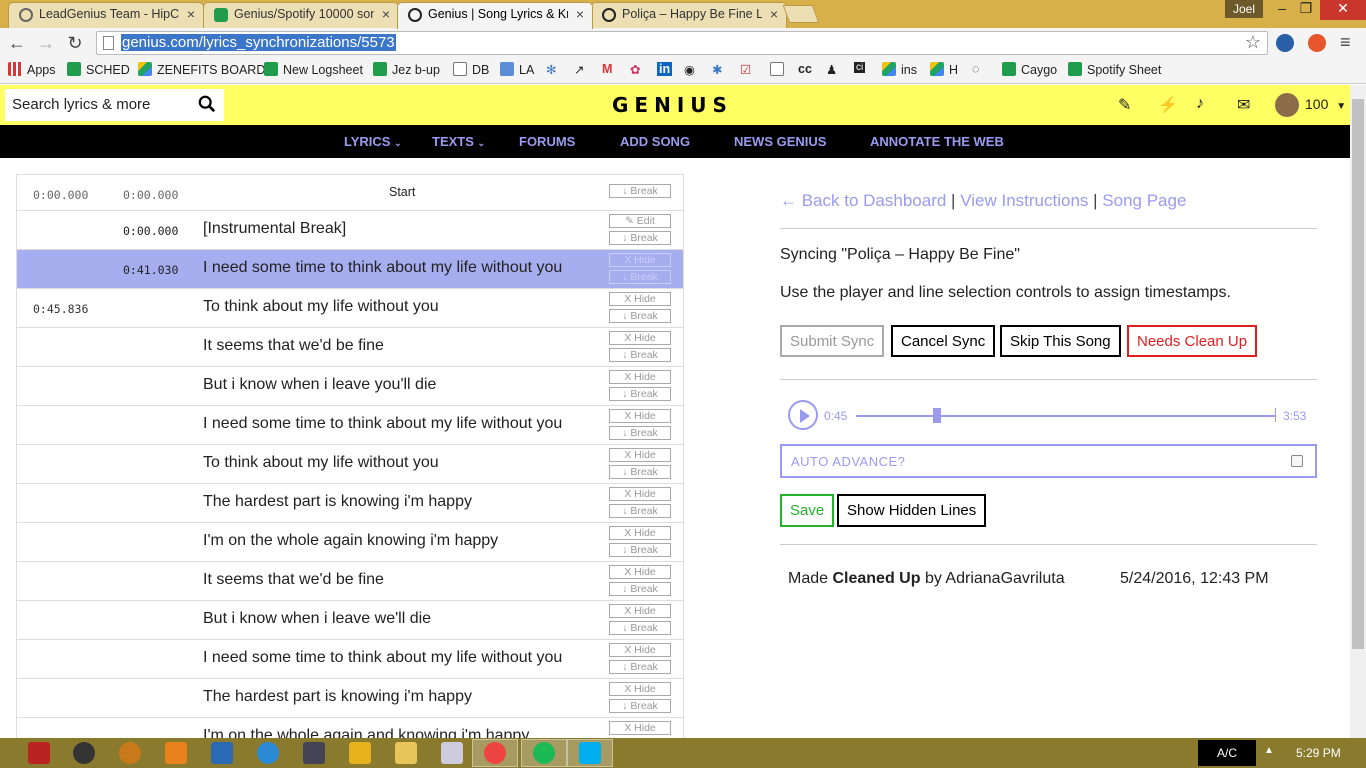  Describe the element at coordinates (471, 69) in the screenshot. I see `bookmark-db: DB` at that location.